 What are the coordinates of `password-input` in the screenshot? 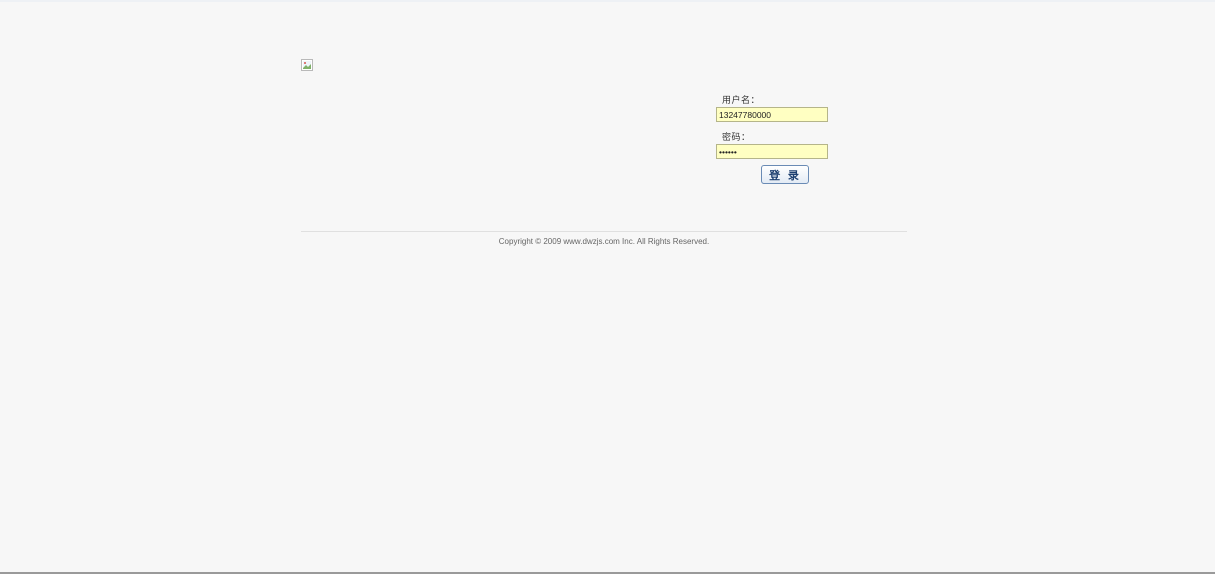 It's located at (772, 151).